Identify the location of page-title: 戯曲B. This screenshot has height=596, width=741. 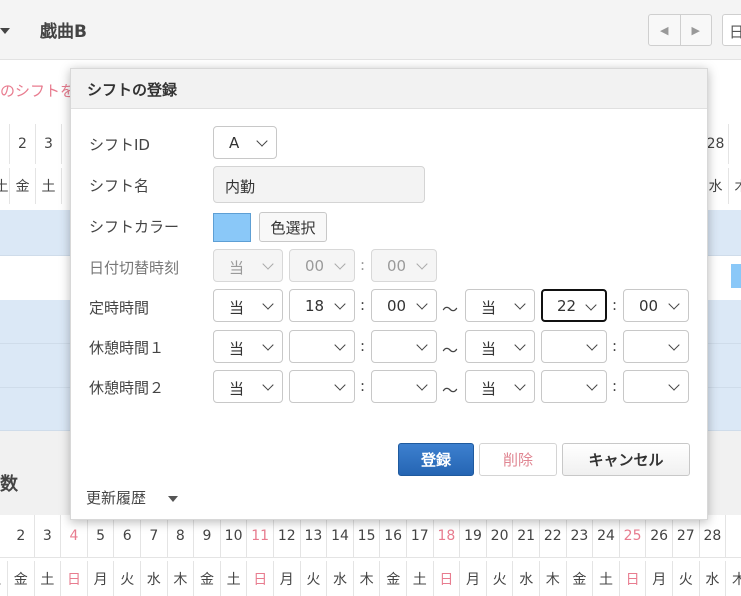
(63, 32).